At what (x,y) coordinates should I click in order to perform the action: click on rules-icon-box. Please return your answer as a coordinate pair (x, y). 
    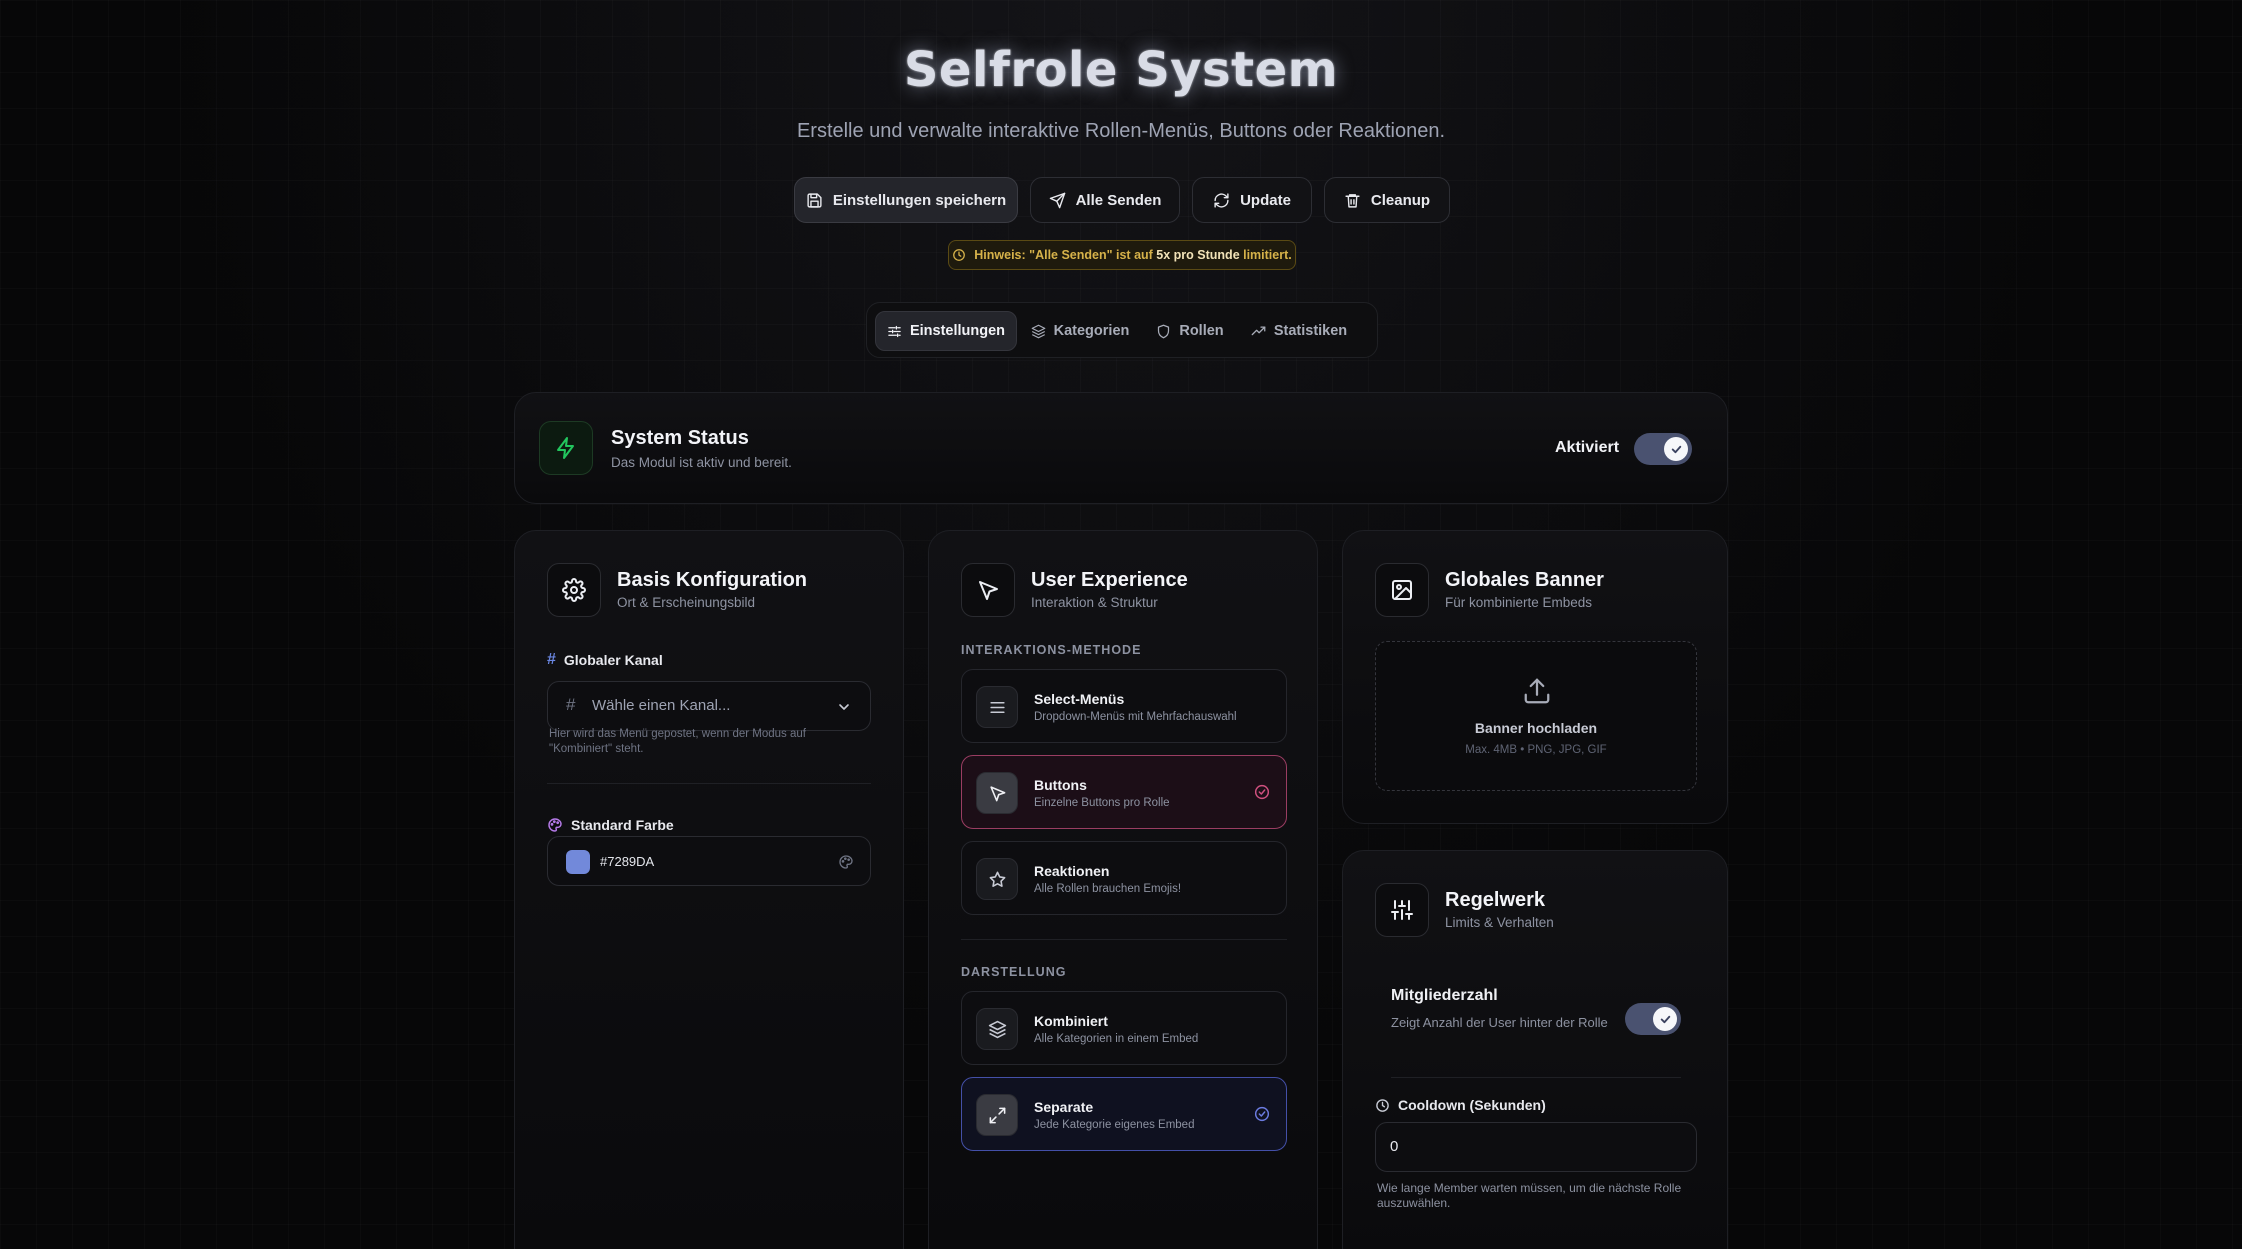
    Looking at the image, I should click on (1402, 910).